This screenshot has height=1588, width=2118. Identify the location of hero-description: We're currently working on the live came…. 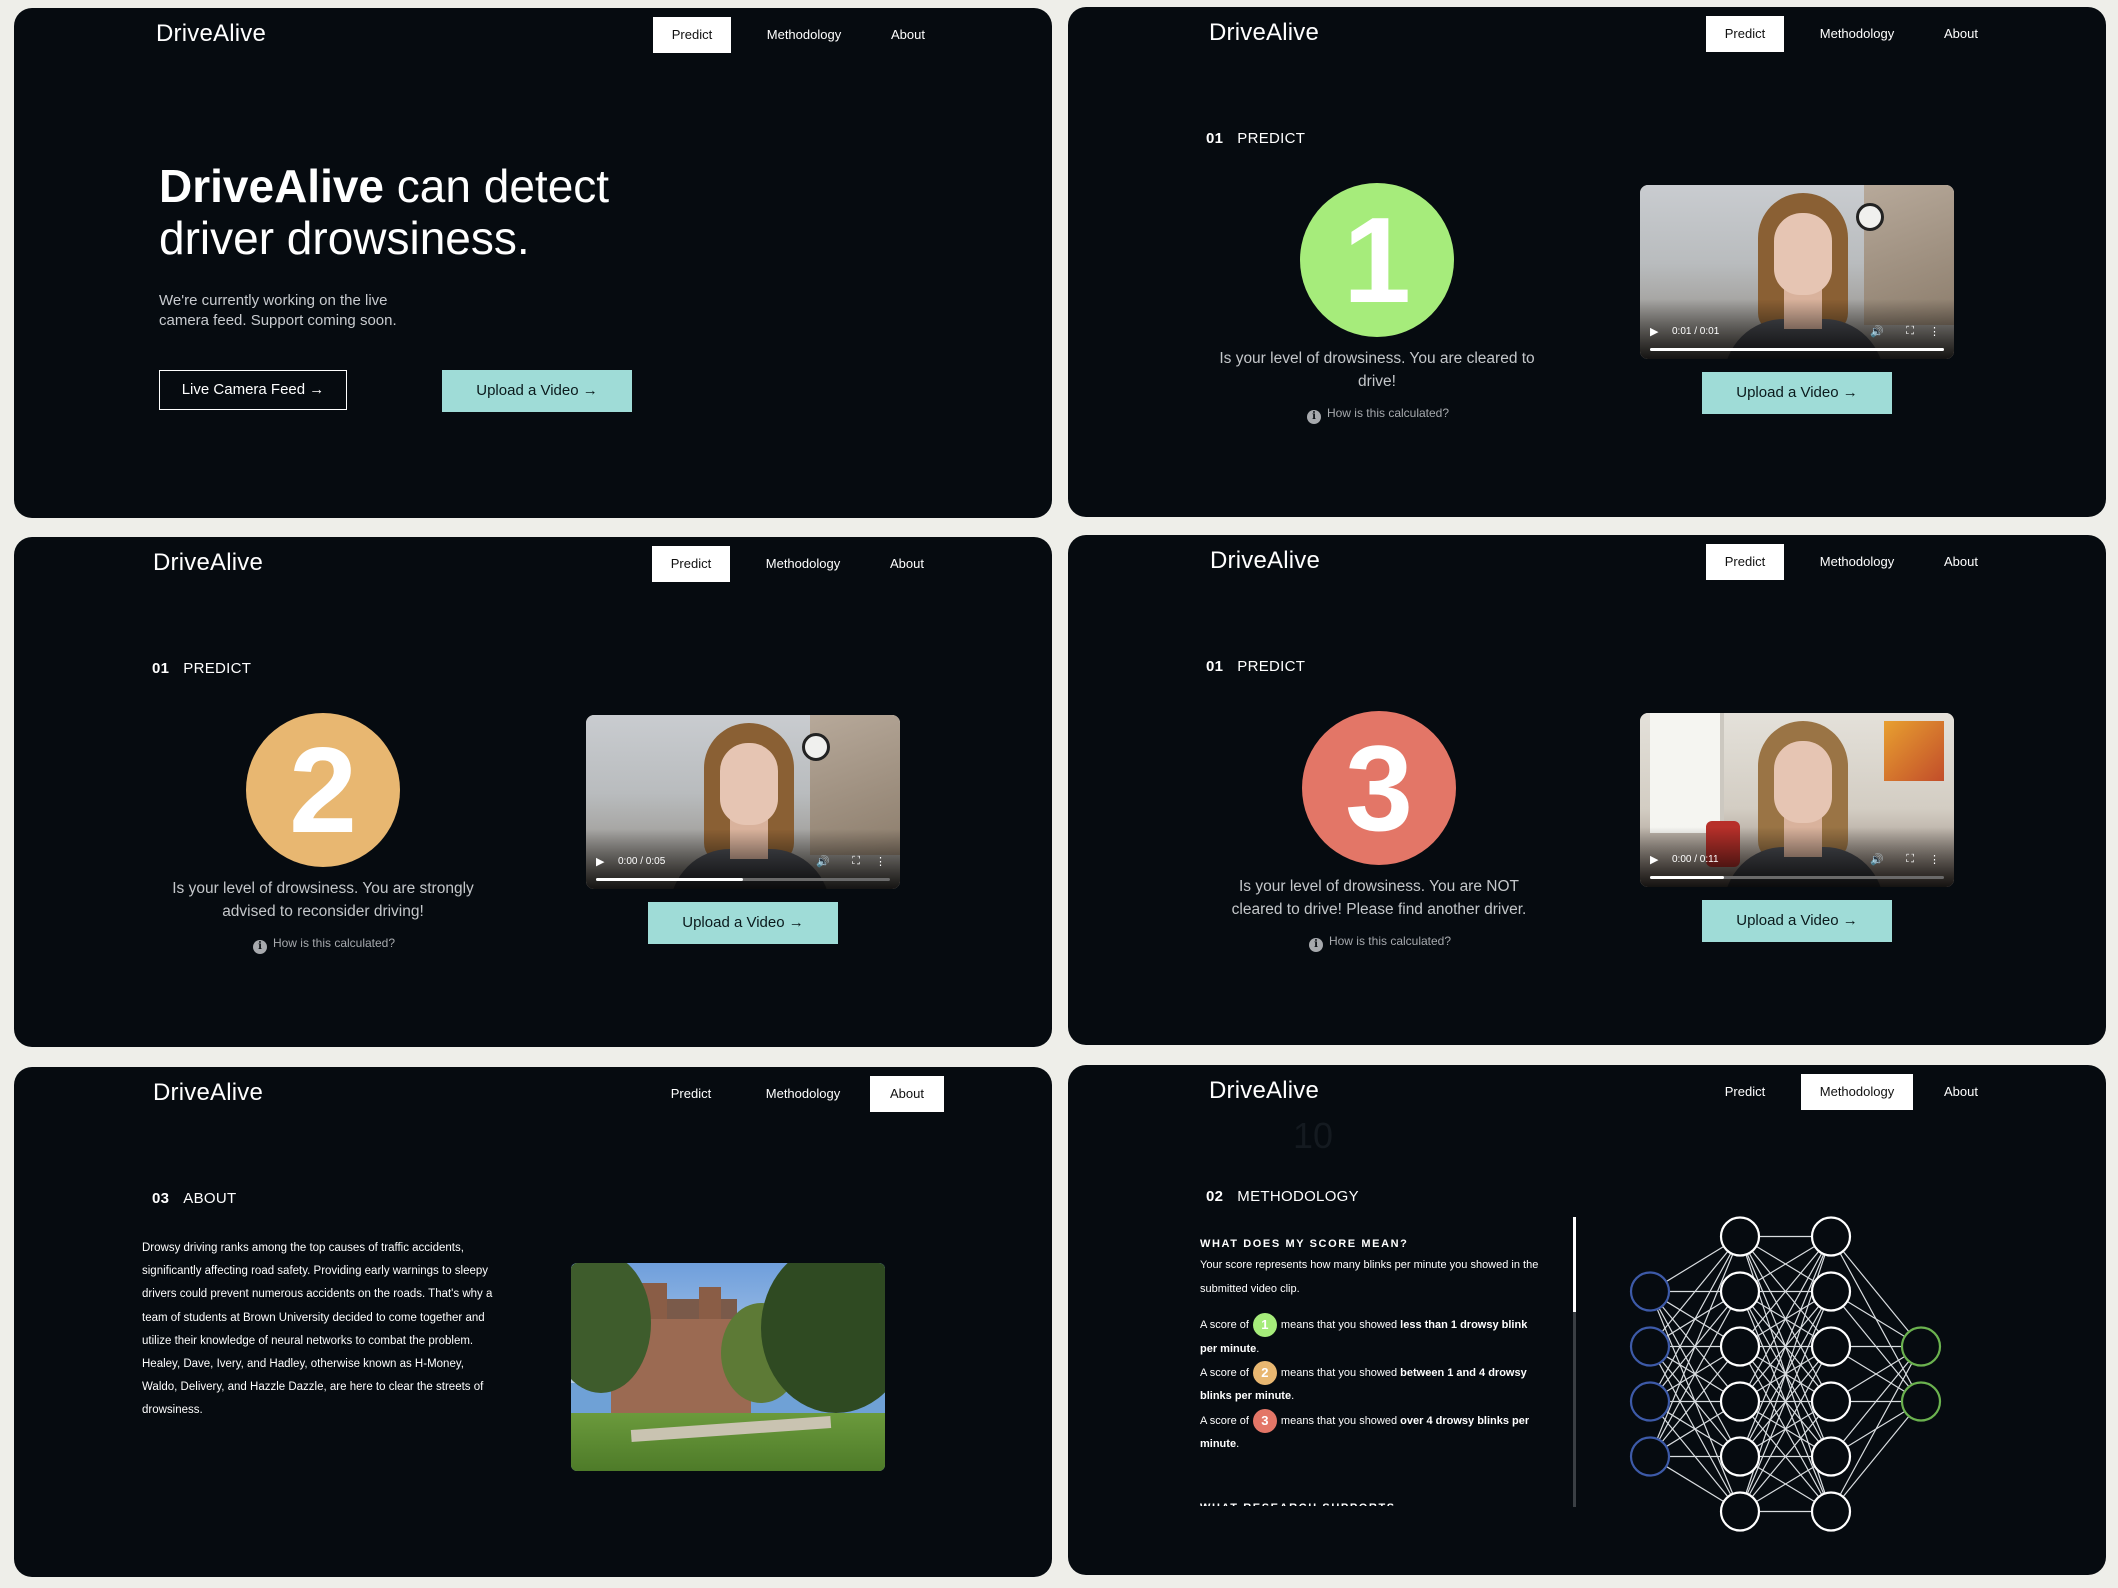
(278, 310).